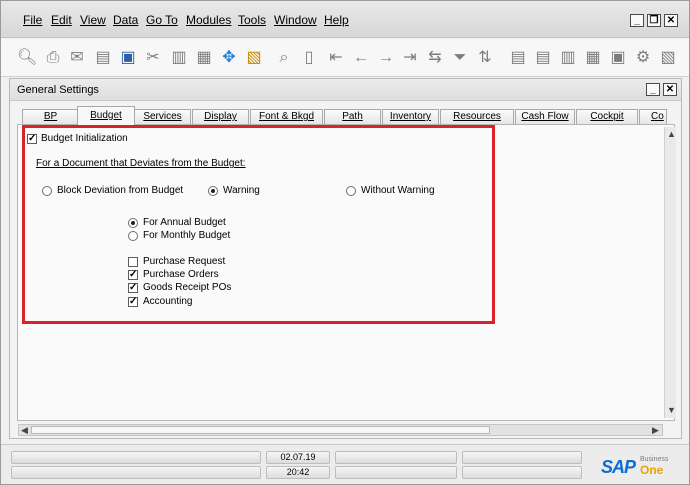  I want to click on window-title: General Settings, so click(58, 90).